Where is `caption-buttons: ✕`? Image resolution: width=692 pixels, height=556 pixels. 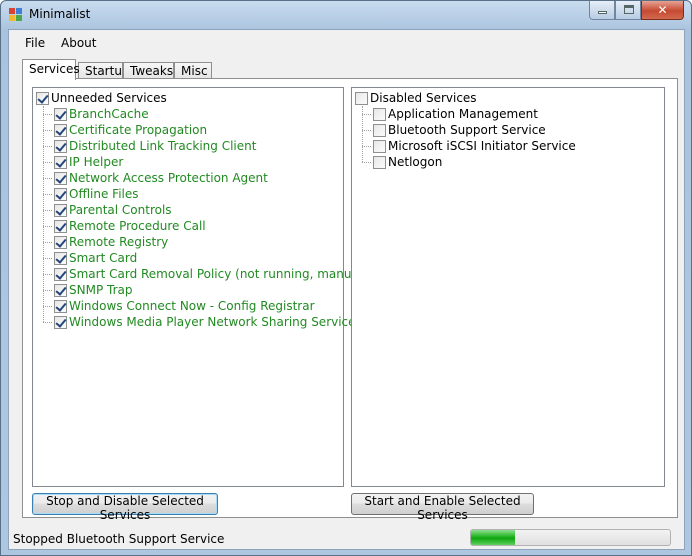 caption-buttons: ✕ is located at coordinates (636, 10).